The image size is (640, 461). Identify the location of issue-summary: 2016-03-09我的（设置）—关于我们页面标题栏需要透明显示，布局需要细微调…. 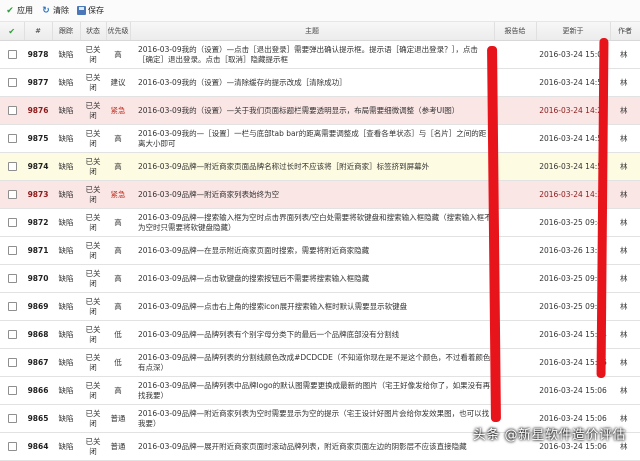
(312, 110).